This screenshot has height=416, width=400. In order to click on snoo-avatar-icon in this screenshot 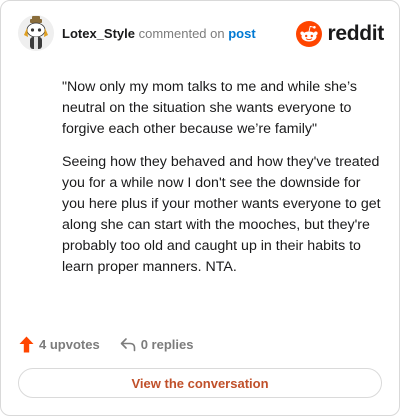, I will do `click(36, 33)`.